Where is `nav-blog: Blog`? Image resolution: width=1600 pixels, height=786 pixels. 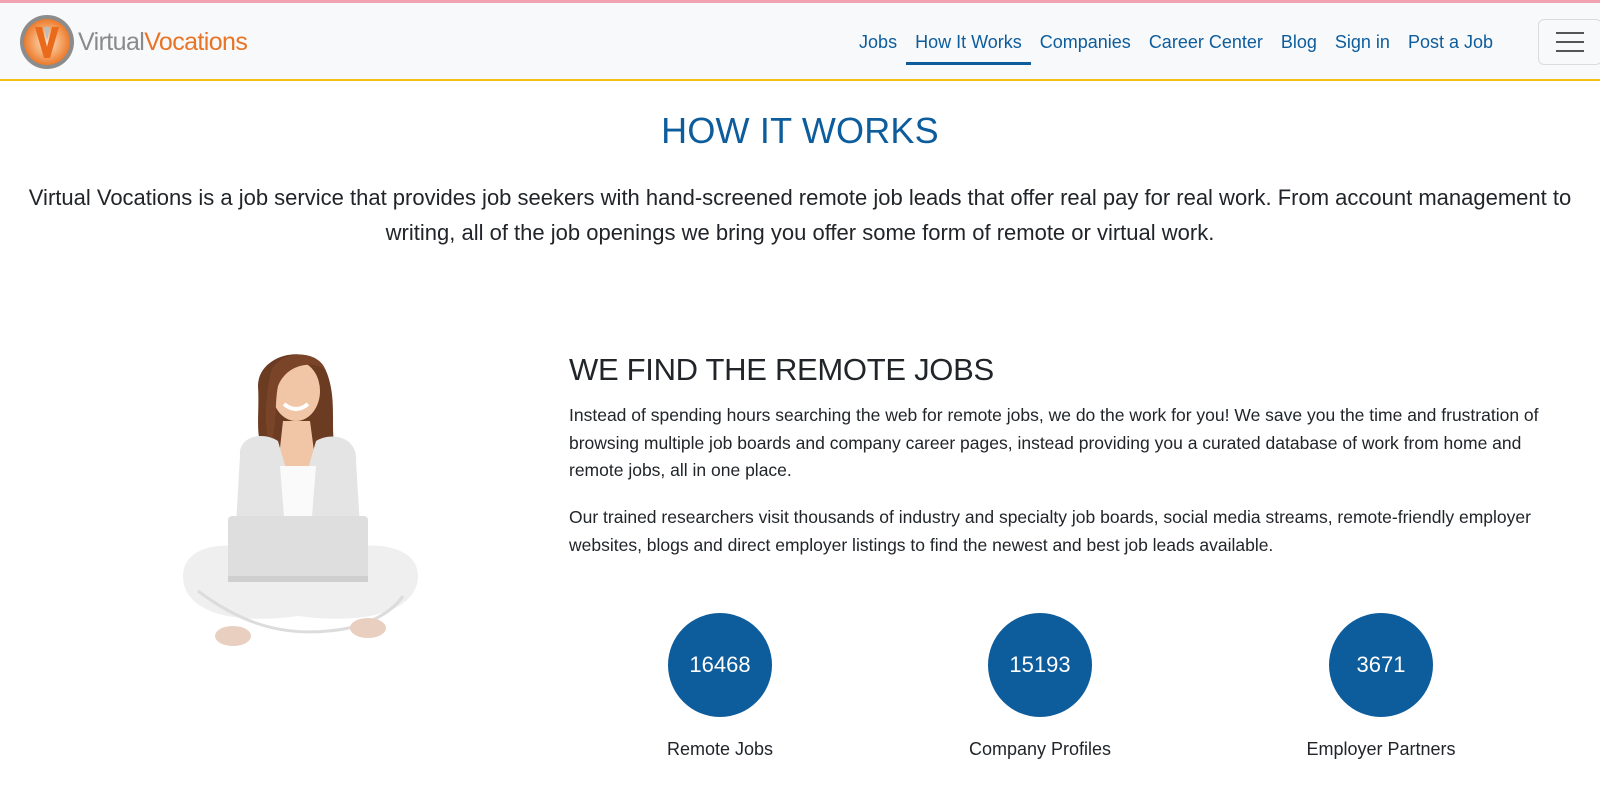 nav-blog: Blog is located at coordinates (1299, 42).